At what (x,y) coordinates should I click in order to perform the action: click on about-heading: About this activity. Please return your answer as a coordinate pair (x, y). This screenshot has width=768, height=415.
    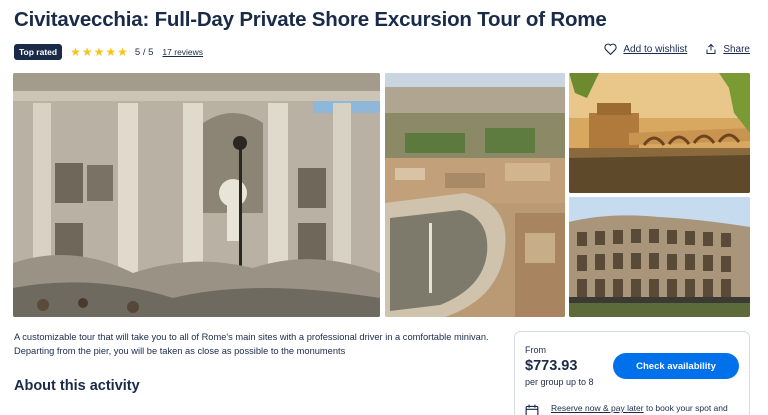
    Looking at the image, I should click on (77, 386).